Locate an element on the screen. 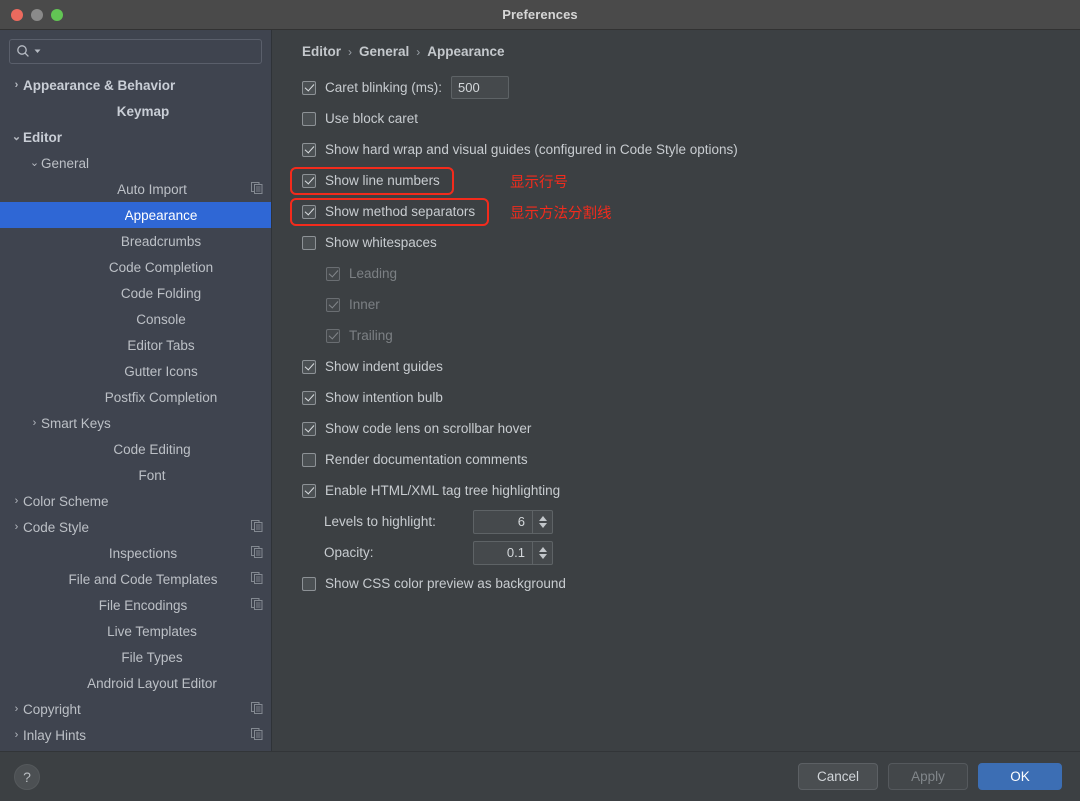 The height and width of the screenshot is (801, 1080). checkbox-render-documentation-comments is located at coordinates (309, 459).